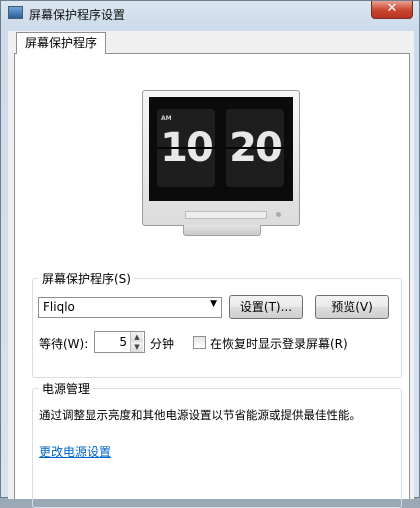  What do you see at coordinates (162, 344) in the screenshot?
I see `wait-unit-label: 分钟` at bounding box center [162, 344].